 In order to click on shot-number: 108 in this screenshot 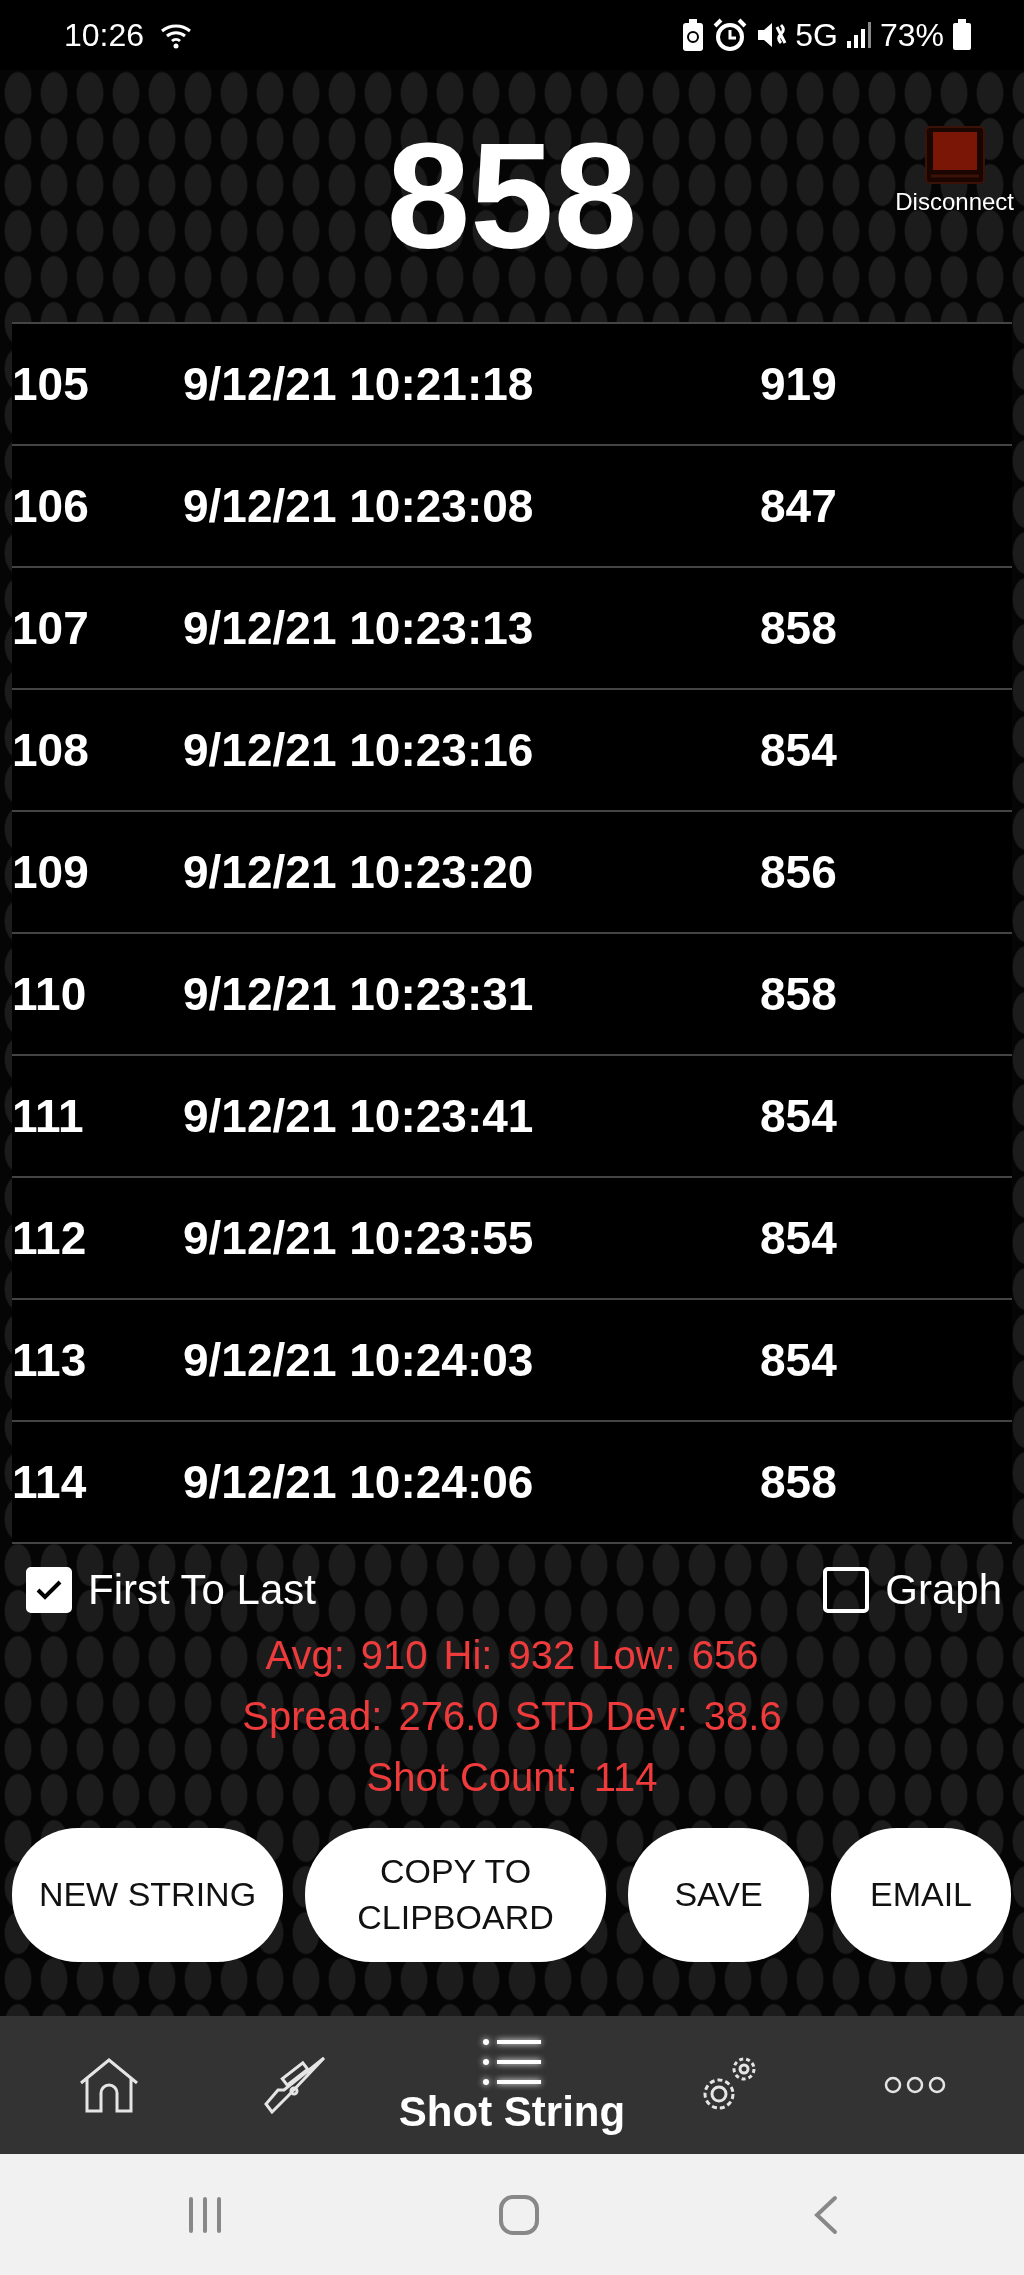, I will do `click(51, 750)`.